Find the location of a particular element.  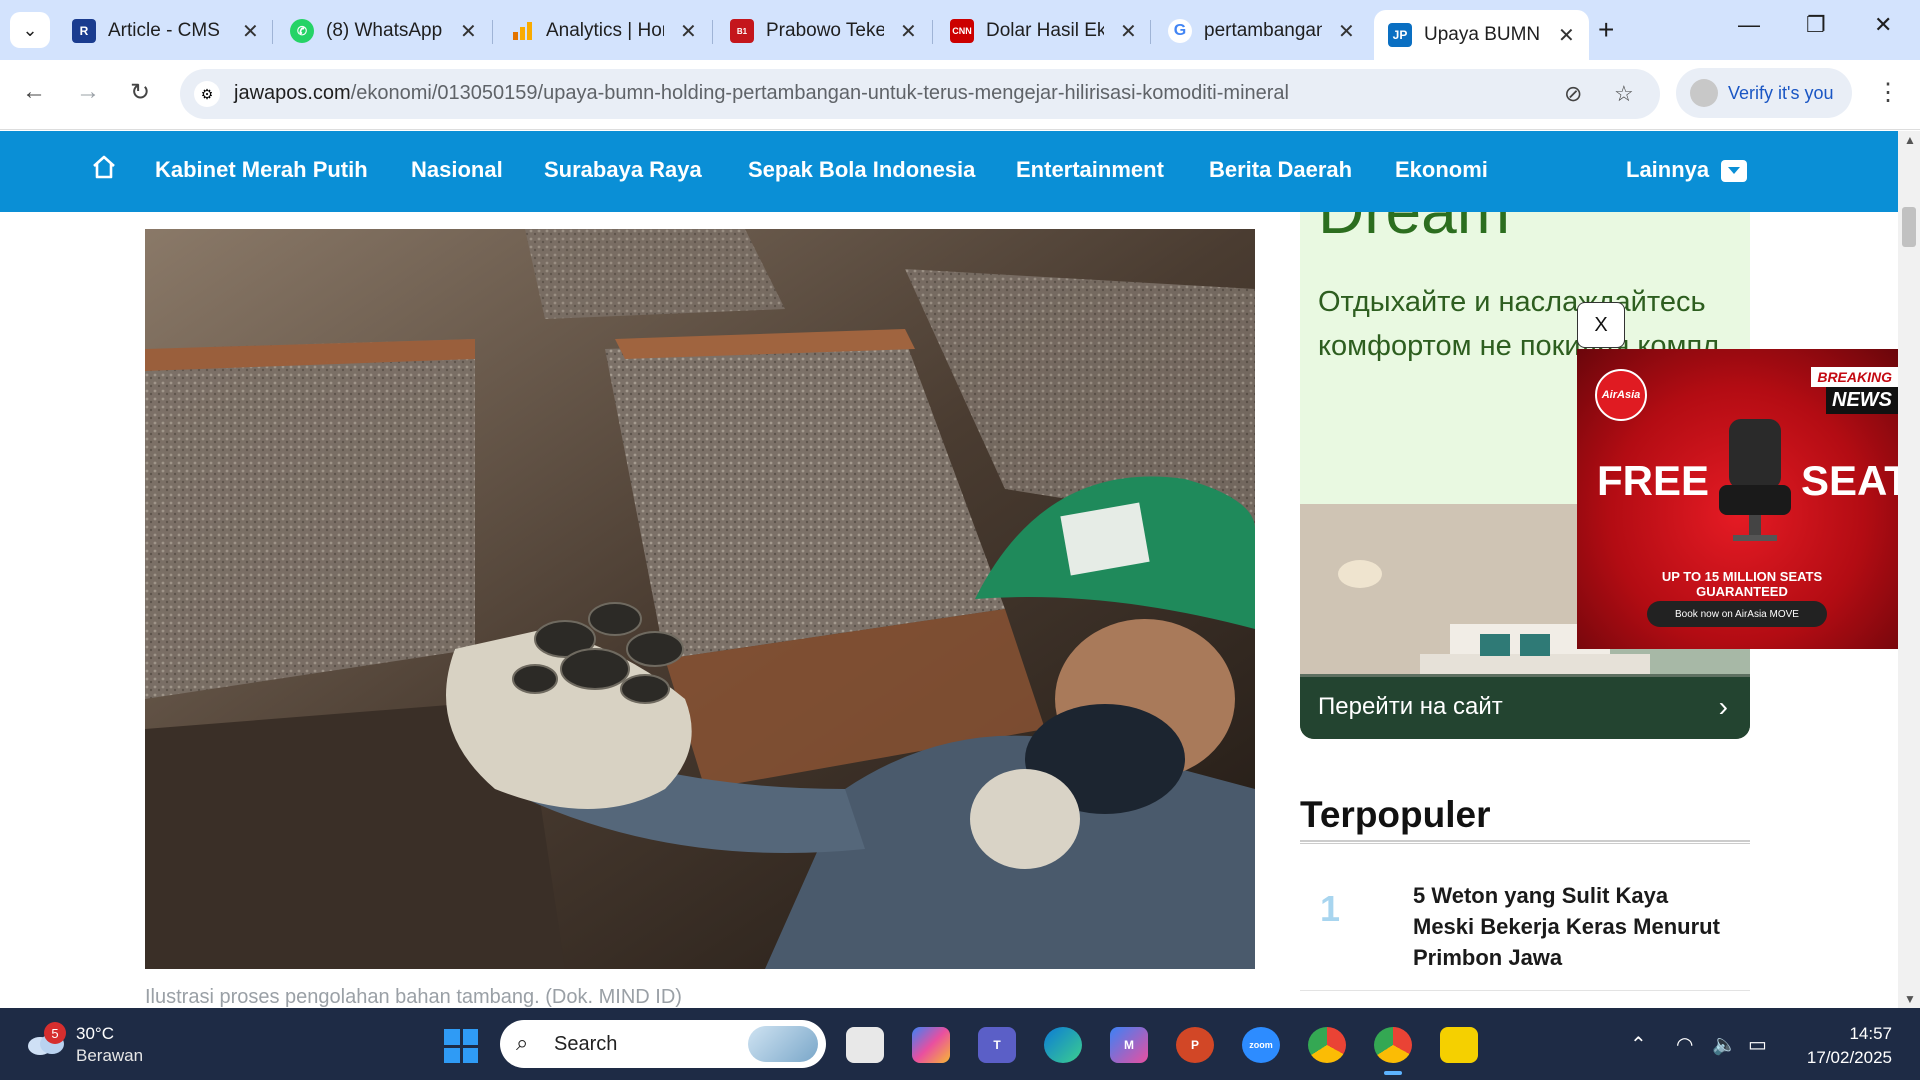

jawapos-favicon-icon: JP is located at coordinates (1400, 35).